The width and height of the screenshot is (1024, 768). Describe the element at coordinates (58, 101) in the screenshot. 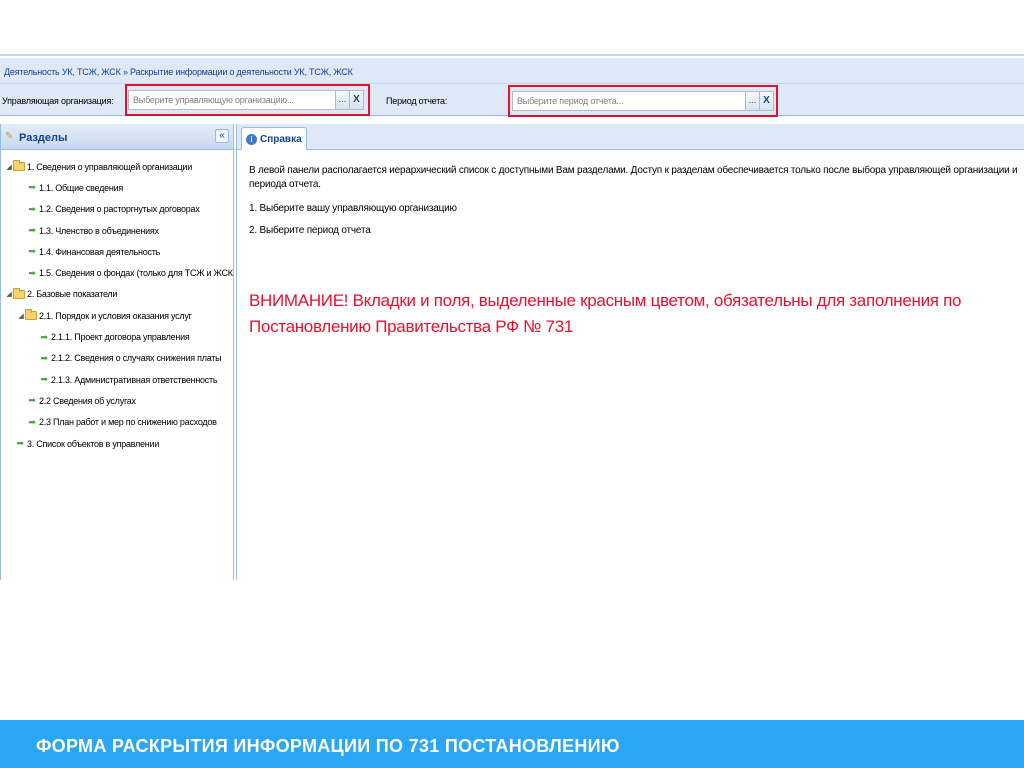

I see `org-label: Управляющая организация:` at that location.